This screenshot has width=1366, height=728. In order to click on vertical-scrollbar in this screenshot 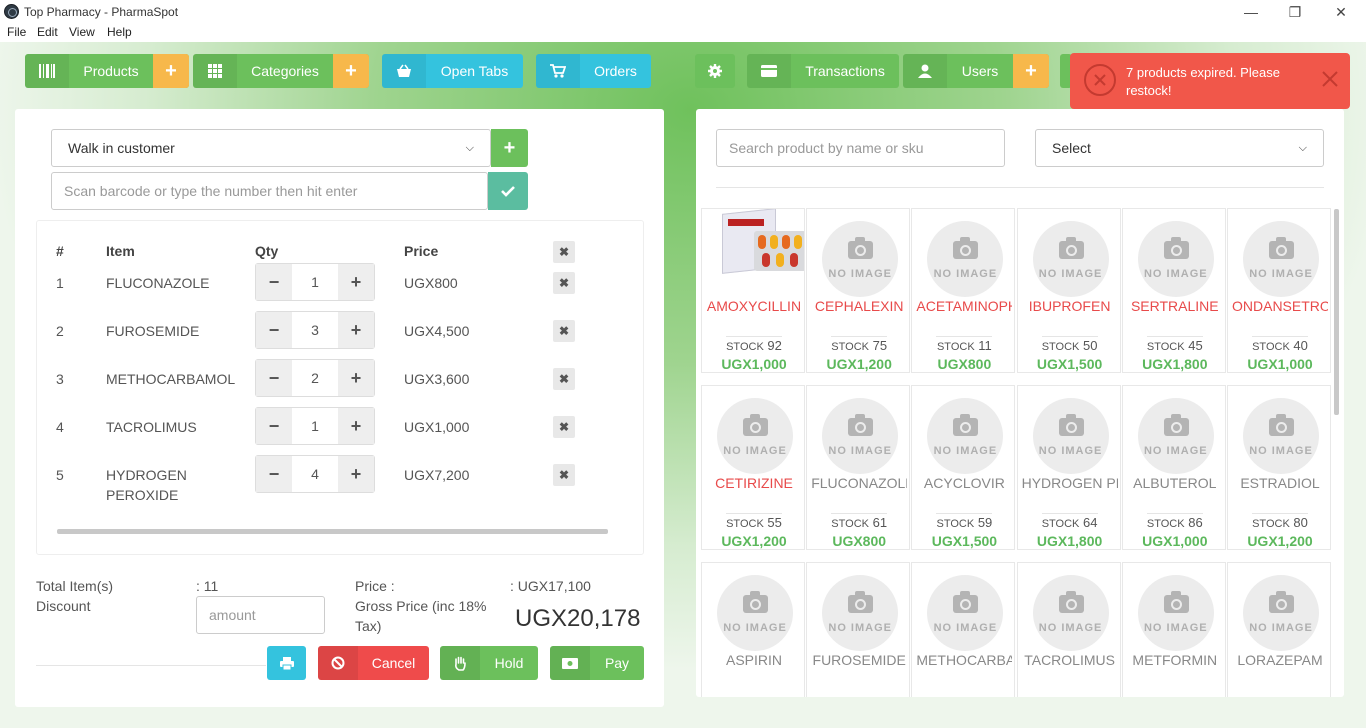, I will do `click(1336, 312)`.